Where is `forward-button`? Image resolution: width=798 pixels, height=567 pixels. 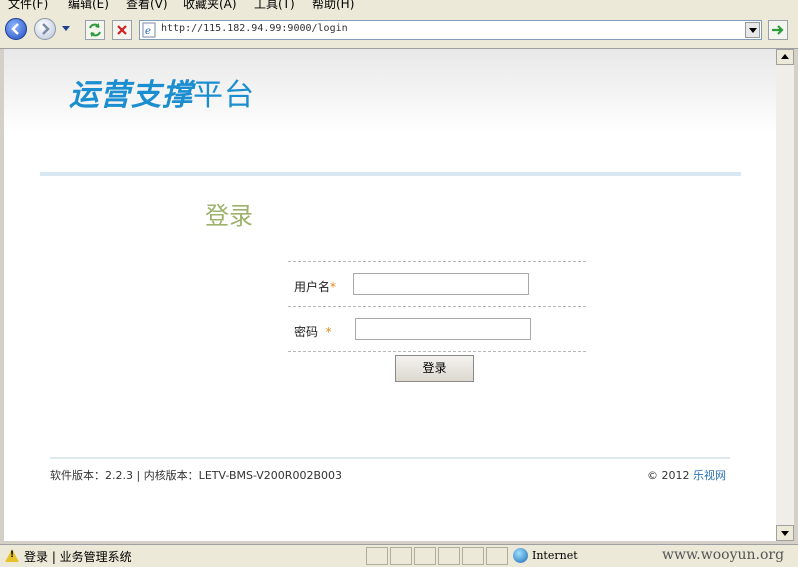
forward-button is located at coordinates (45, 29).